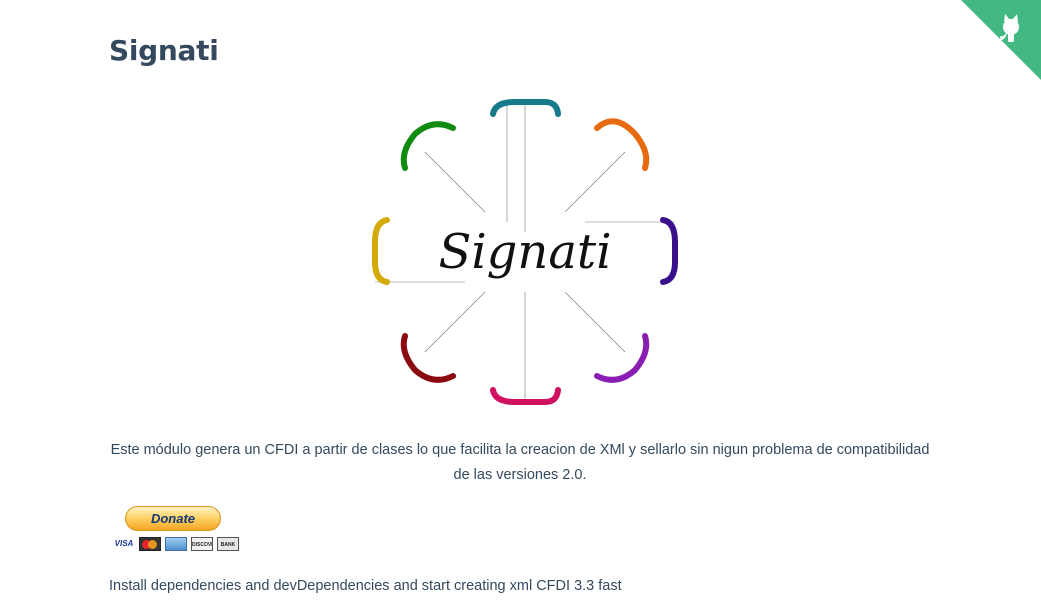  I want to click on petal-top, so click(525, 108).